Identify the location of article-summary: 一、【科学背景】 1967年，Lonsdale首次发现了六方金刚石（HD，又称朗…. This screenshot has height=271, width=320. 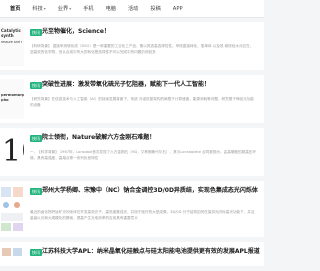
(143, 155).